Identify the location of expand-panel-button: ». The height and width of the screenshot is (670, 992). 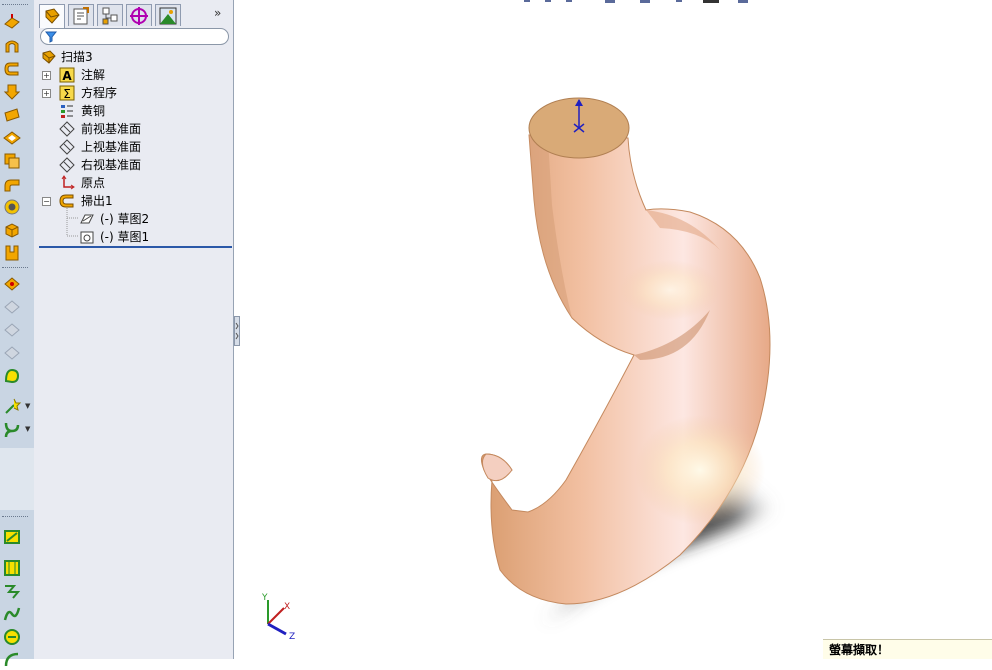
(217, 13).